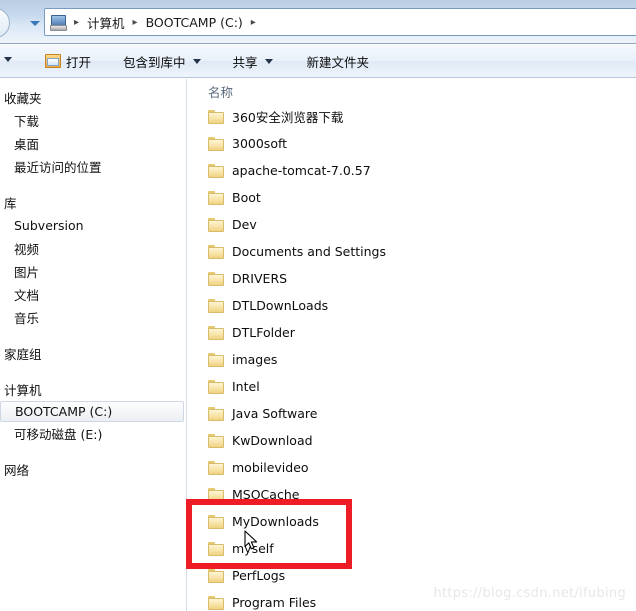  What do you see at coordinates (272, 440) in the screenshot?
I see `file-name-label: KwDownload` at bounding box center [272, 440].